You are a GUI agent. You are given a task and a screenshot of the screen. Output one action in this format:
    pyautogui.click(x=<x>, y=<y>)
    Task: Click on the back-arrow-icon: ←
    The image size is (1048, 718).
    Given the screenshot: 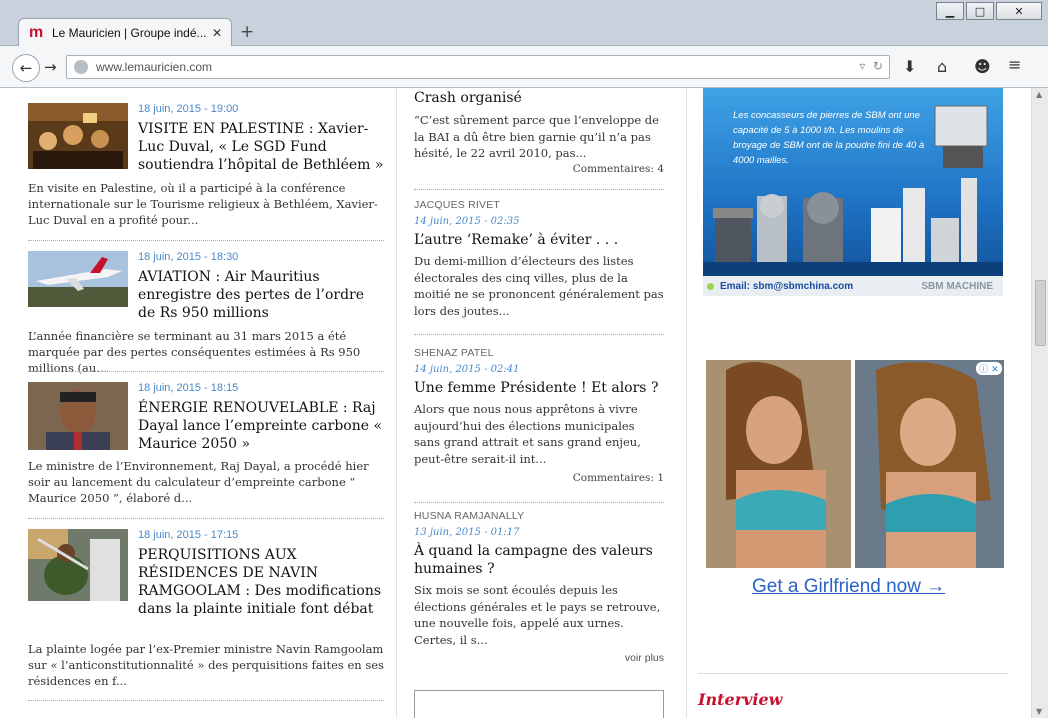 What is the action you would take?
    pyautogui.click(x=26, y=68)
    